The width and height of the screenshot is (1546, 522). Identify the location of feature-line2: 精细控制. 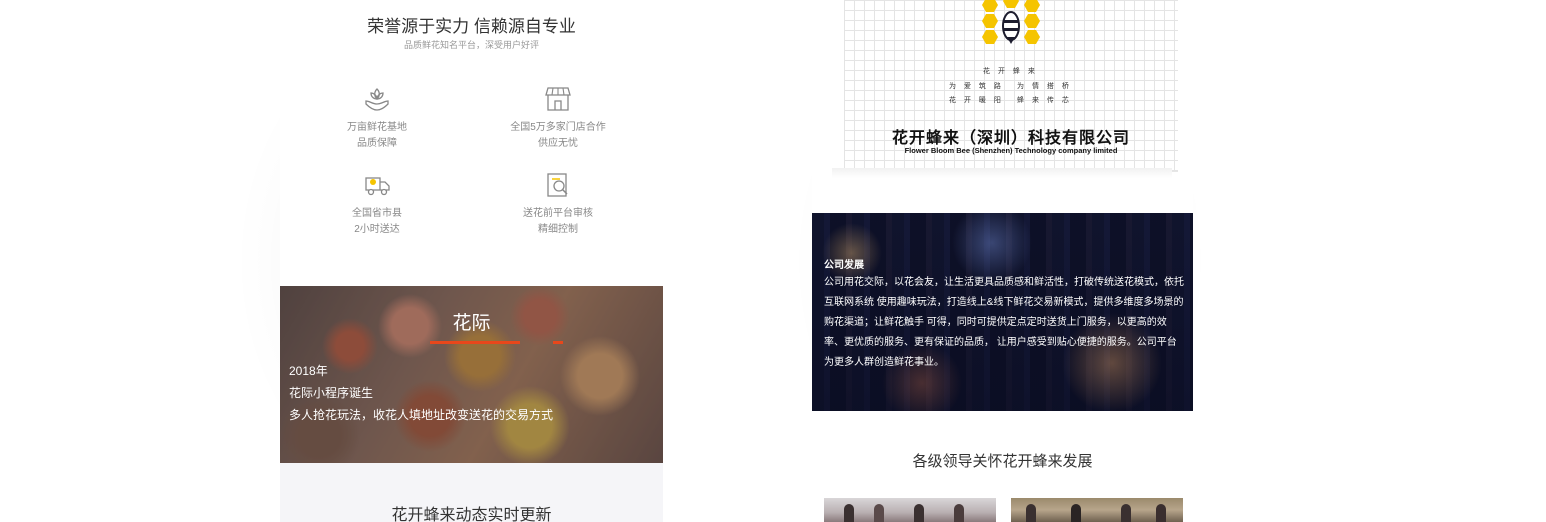
(558, 229).